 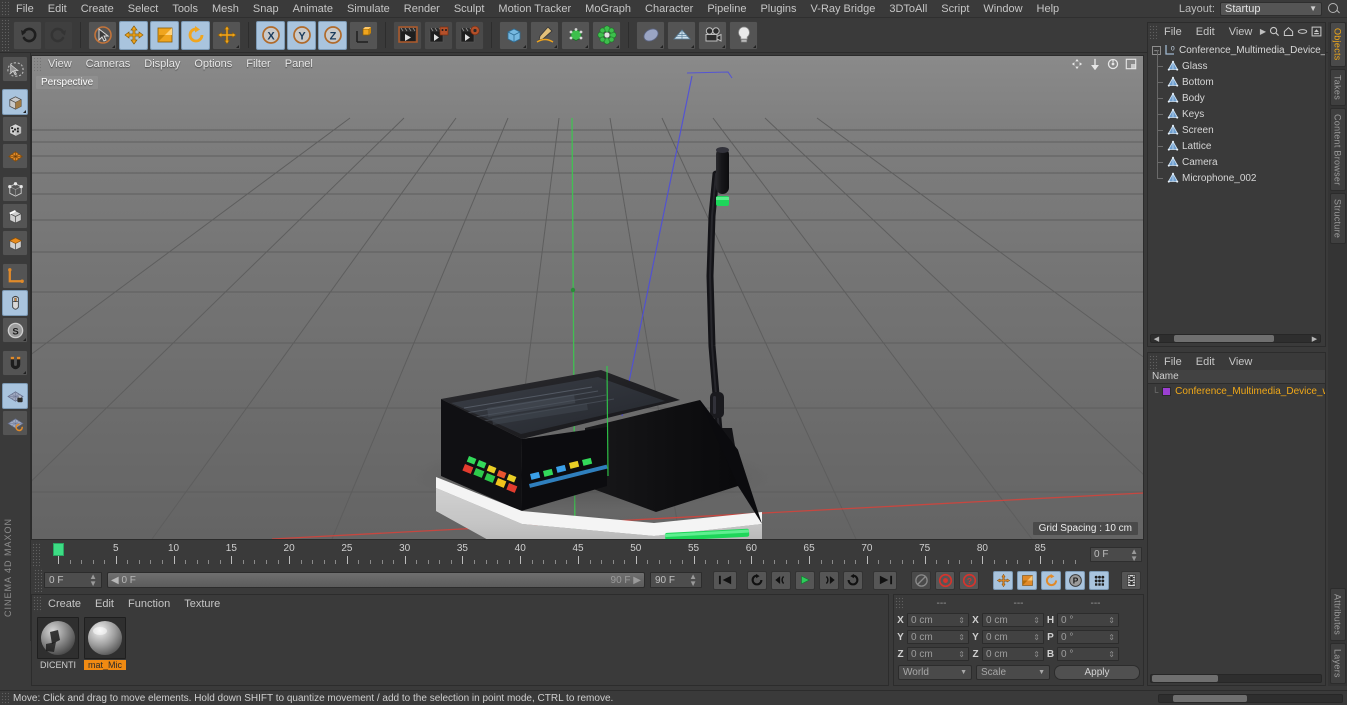 I want to click on menubar-gripper, so click(x=4, y=8).